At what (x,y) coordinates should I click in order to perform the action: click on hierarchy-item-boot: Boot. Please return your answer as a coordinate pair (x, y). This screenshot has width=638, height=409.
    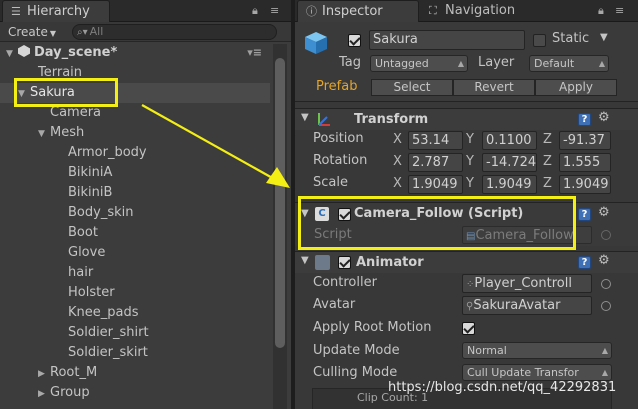
    Looking at the image, I should click on (135, 233).